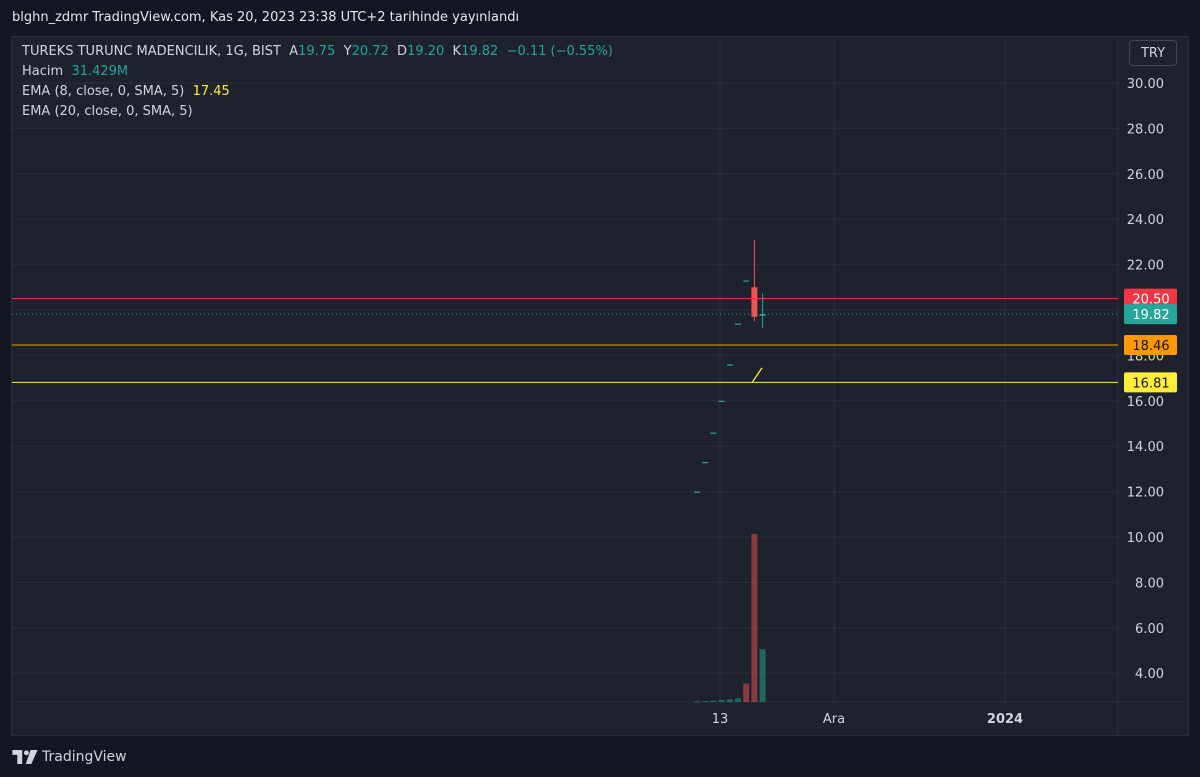  What do you see at coordinates (1149, 583) in the screenshot?
I see `y-tick-label: 8.00` at bounding box center [1149, 583].